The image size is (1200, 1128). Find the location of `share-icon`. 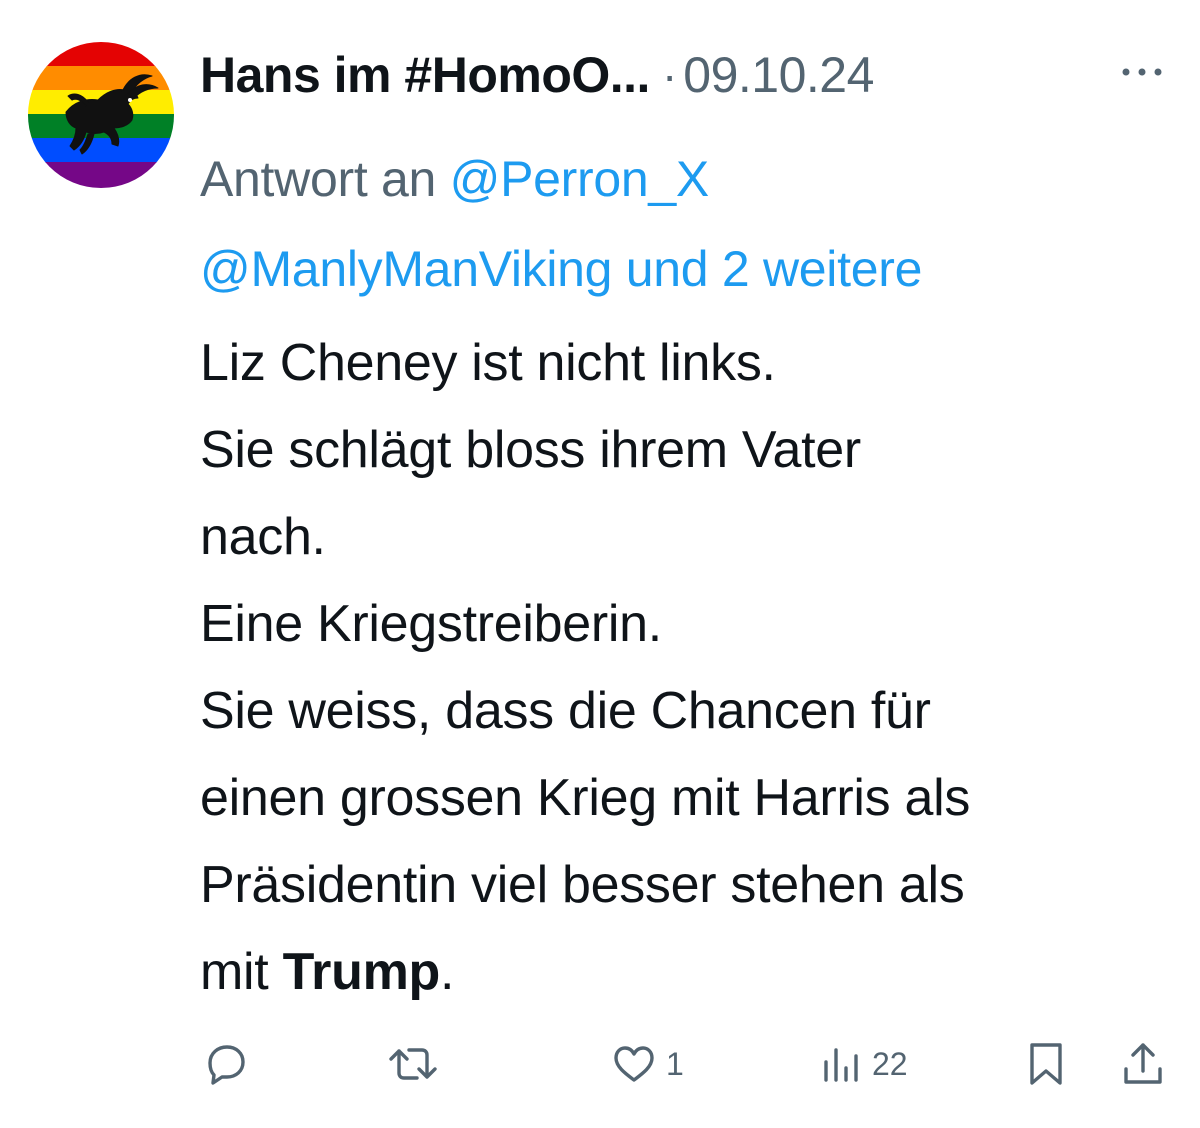

share-icon is located at coordinates (1143, 1063).